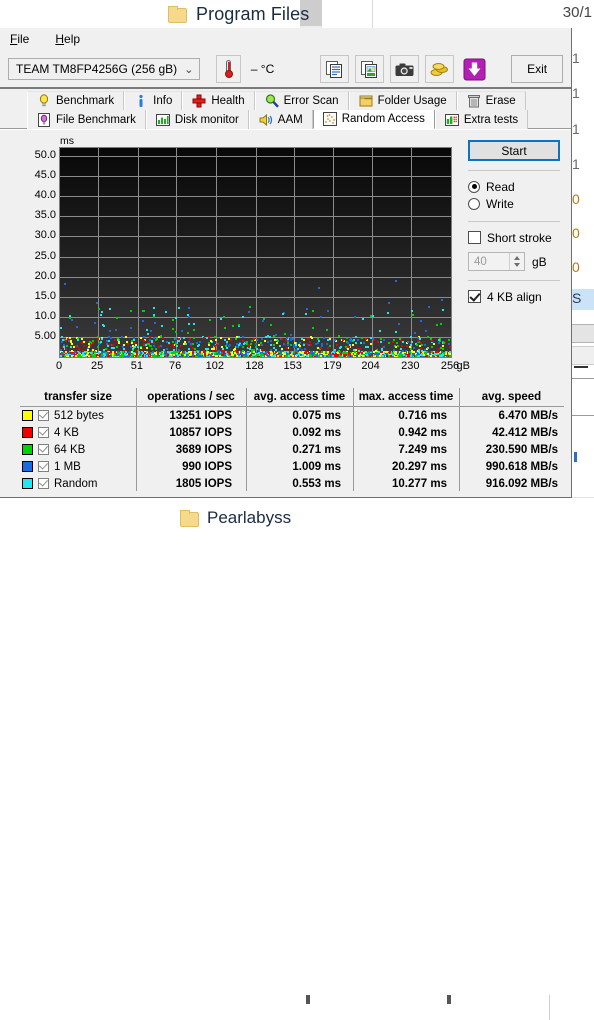 This screenshot has width=594, height=1020. Describe the element at coordinates (27, 432) in the screenshot. I see `legend-color-swatch` at that location.